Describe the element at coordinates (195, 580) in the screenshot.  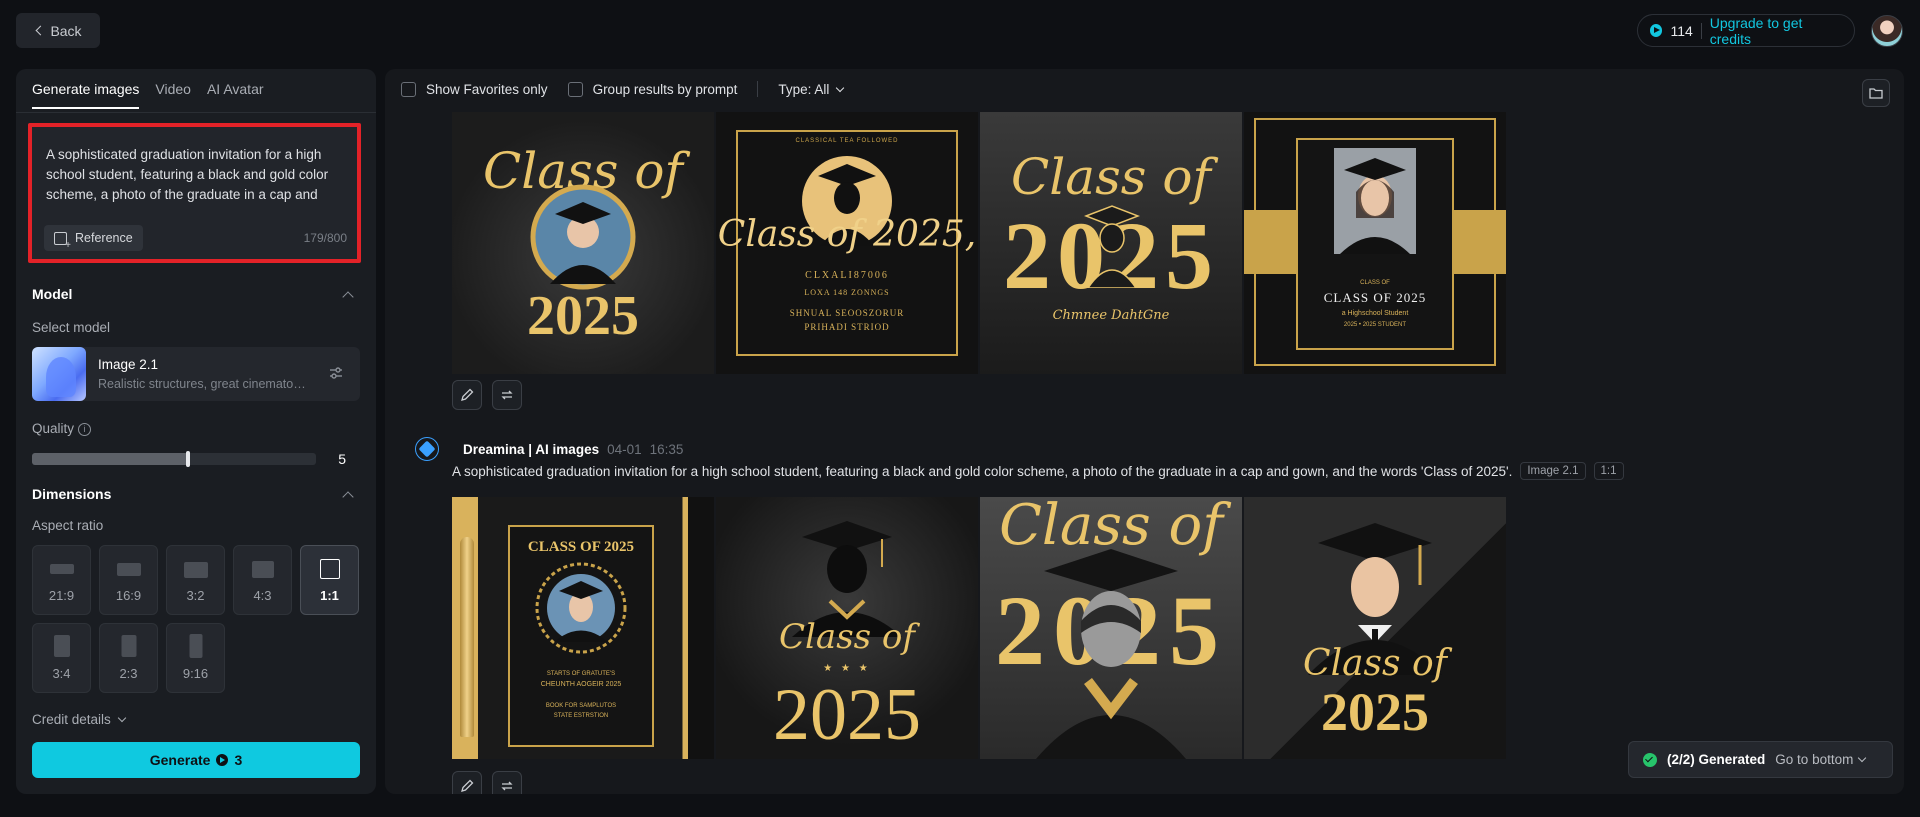
I see `ratio-3-2: 3:2` at that location.